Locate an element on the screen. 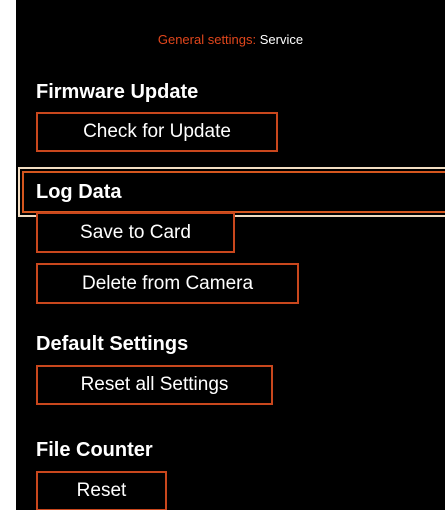 This screenshot has width=445, height=510. file-counter-heading: File Counter is located at coordinates (94, 450).